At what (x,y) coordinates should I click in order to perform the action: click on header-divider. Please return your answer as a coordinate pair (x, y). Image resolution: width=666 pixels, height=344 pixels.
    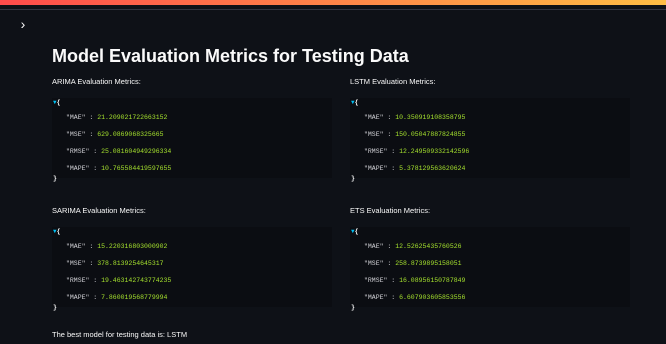
    Looking at the image, I should click on (333, 9).